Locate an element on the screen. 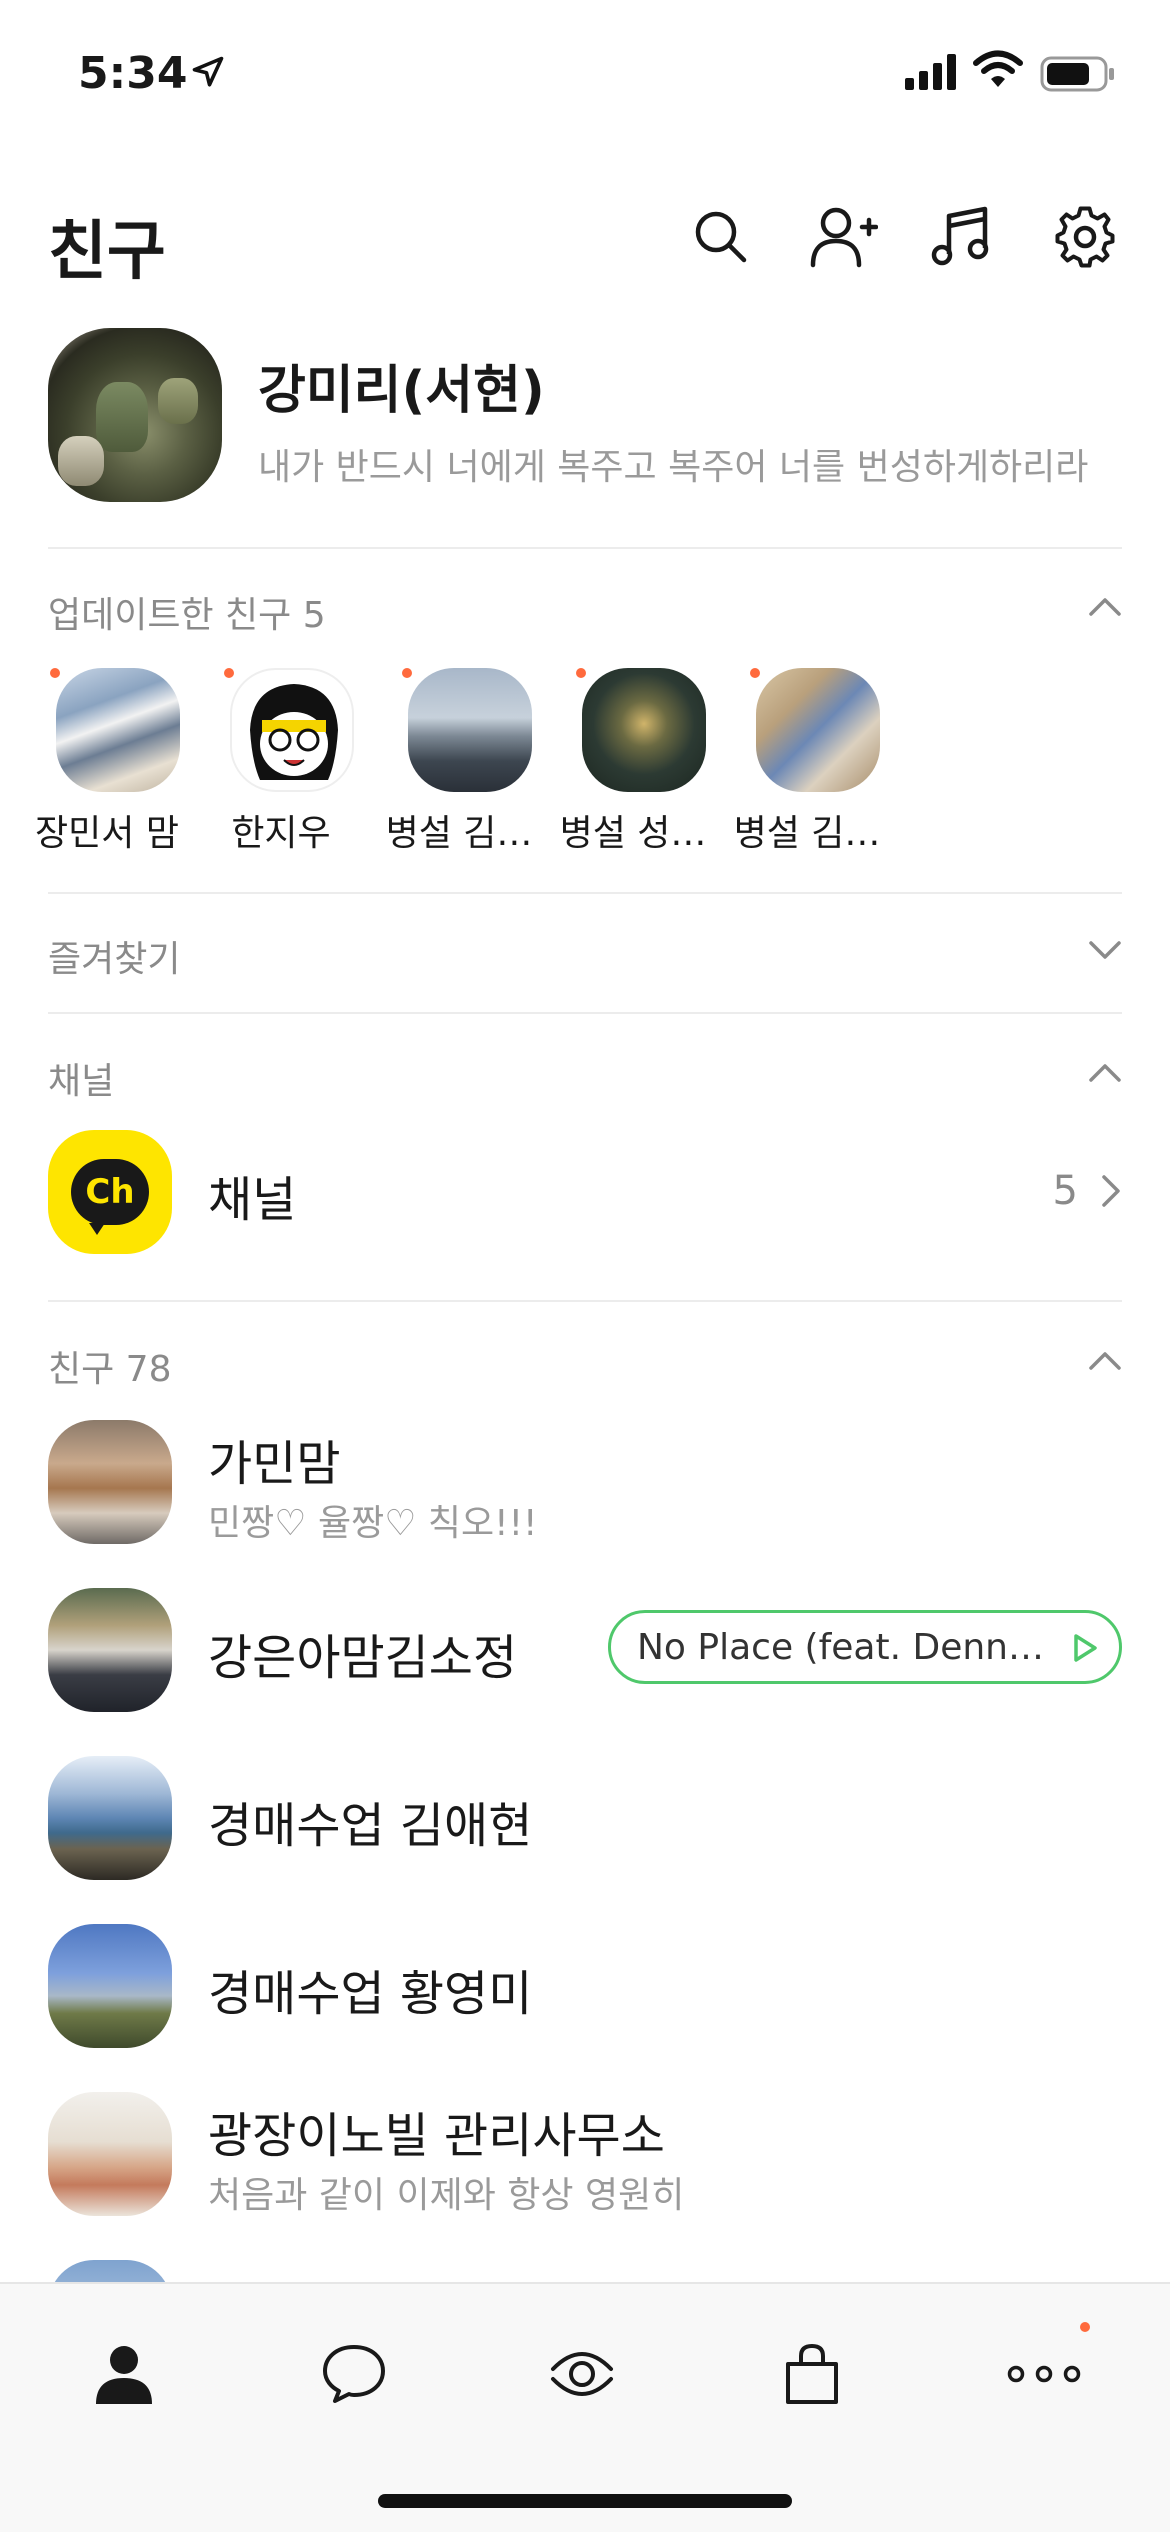 This screenshot has width=1170, height=2532. chevron-down-icon is located at coordinates (1105, 950).